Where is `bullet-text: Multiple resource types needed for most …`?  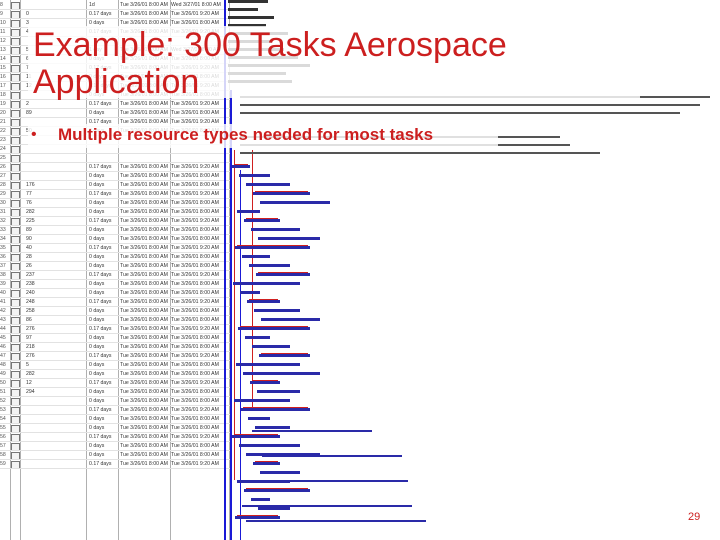
bullet-text: Multiple resource types needed for most … is located at coordinates (246, 134).